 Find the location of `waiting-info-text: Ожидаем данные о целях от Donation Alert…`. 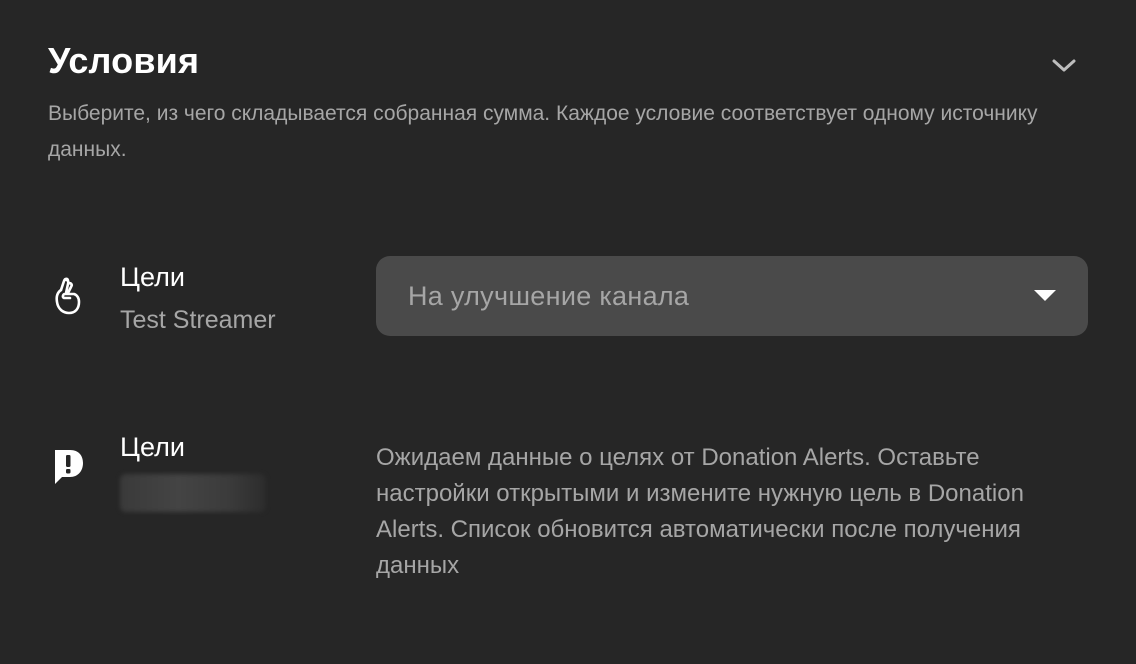

waiting-info-text: Ожидаем данные о целях от Donation Alert… is located at coordinates (700, 511).